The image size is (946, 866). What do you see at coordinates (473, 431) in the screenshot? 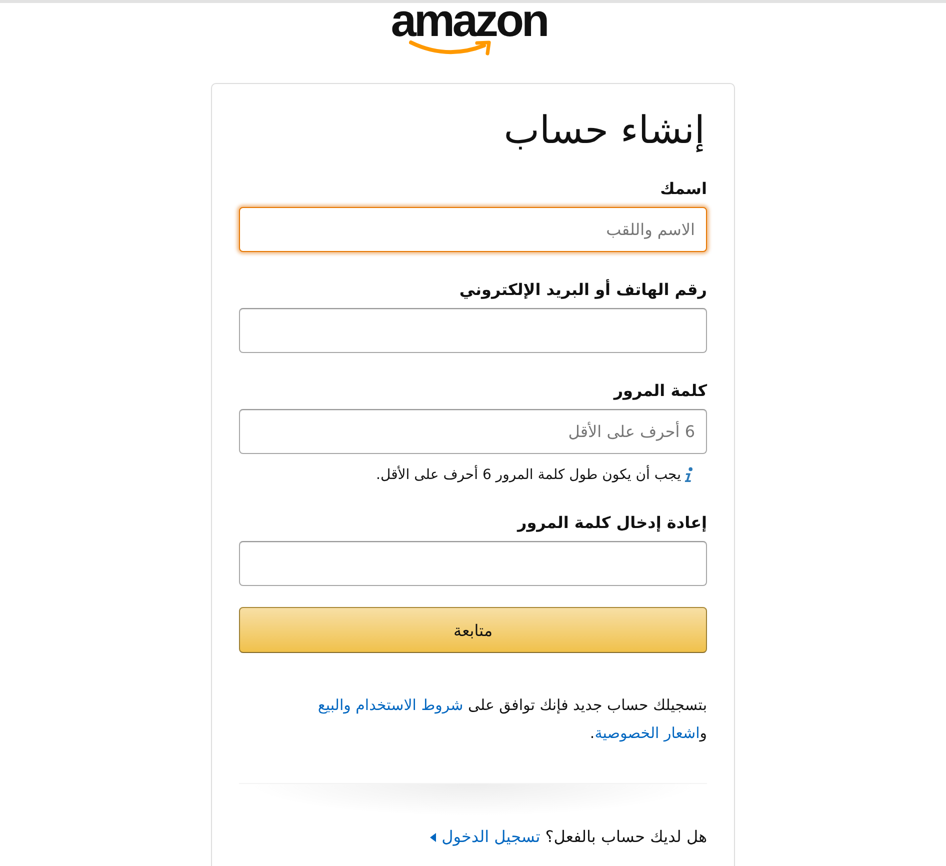
I see `input-field: 6 أحرف على الأقل` at bounding box center [473, 431].